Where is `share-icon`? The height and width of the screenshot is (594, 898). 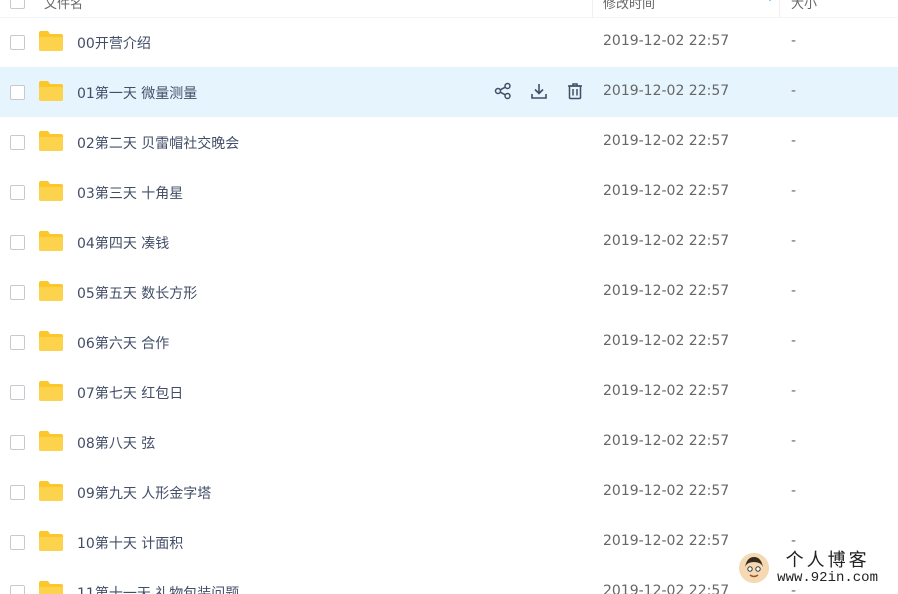
share-icon is located at coordinates (503, 91).